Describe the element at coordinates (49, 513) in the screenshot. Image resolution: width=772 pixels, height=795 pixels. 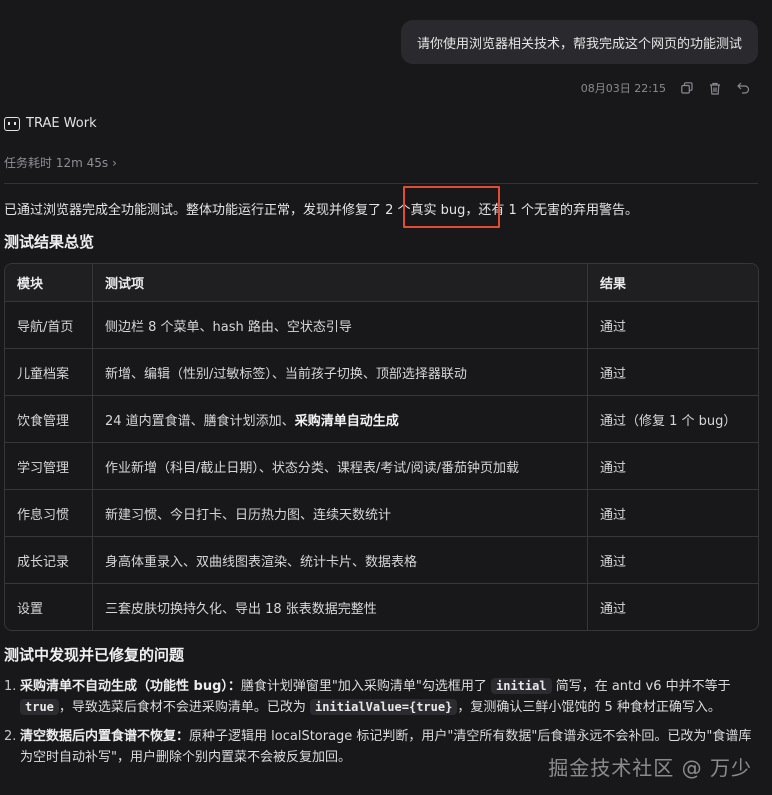
I see `cell-module: 作息习惯` at that location.